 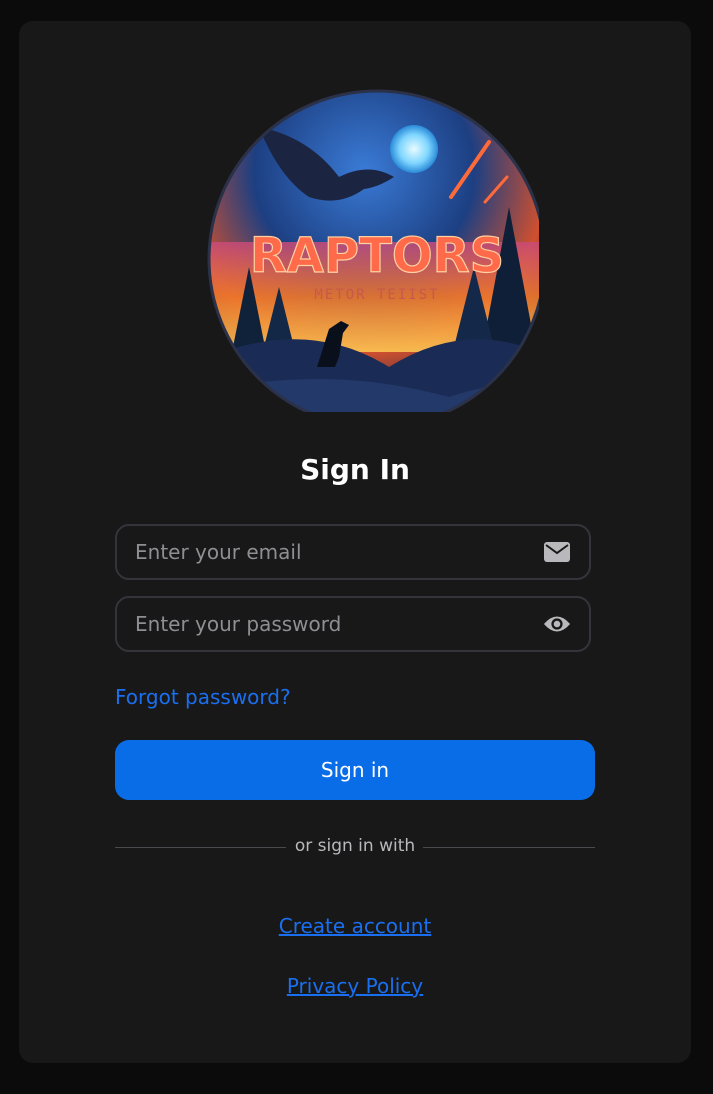 I want to click on divider: or sign in with, so click(x=355, y=848).